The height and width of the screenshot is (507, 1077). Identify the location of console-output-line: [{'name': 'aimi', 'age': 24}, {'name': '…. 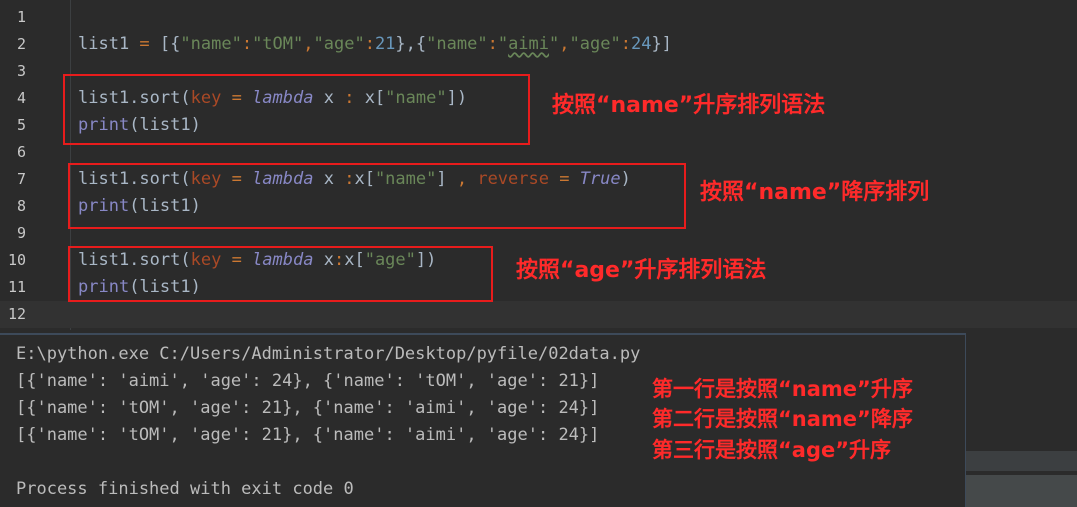
(308, 381).